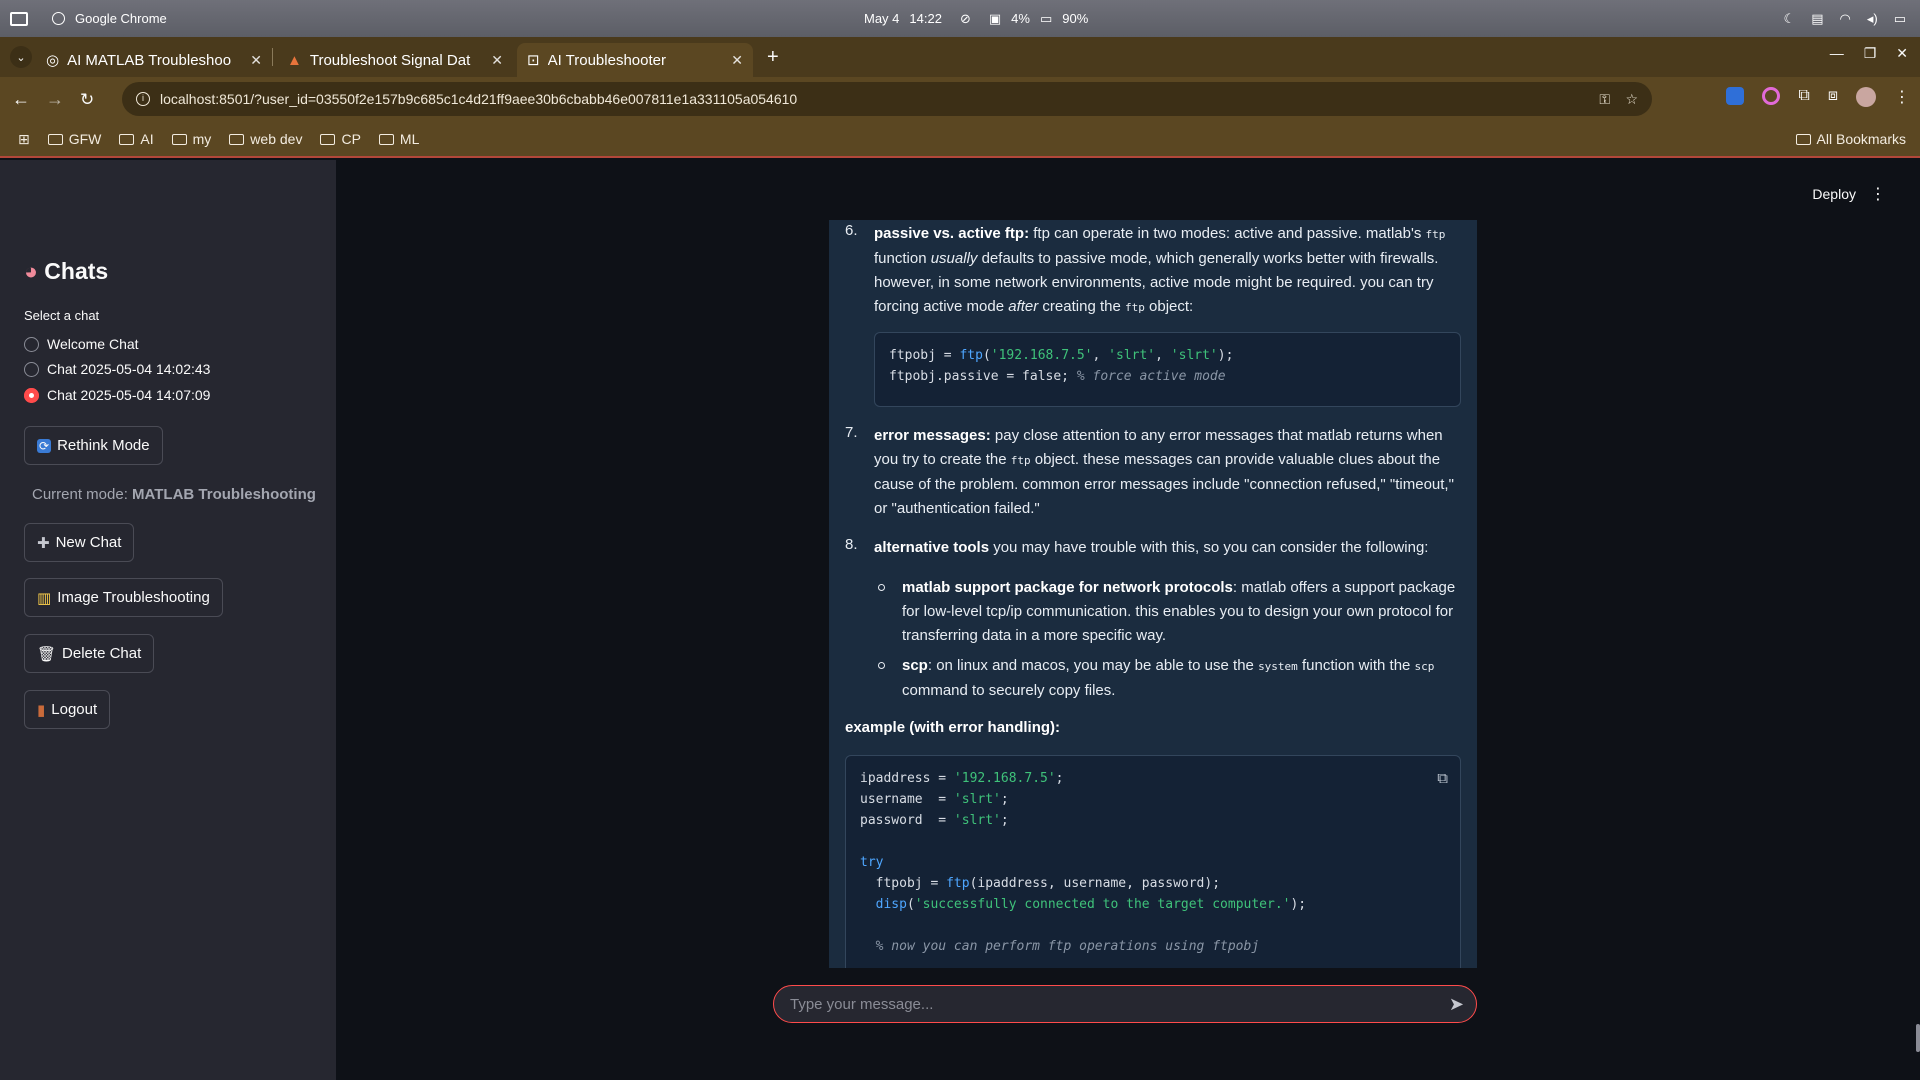  I want to click on new-tab-icon: +, so click(773, 57).